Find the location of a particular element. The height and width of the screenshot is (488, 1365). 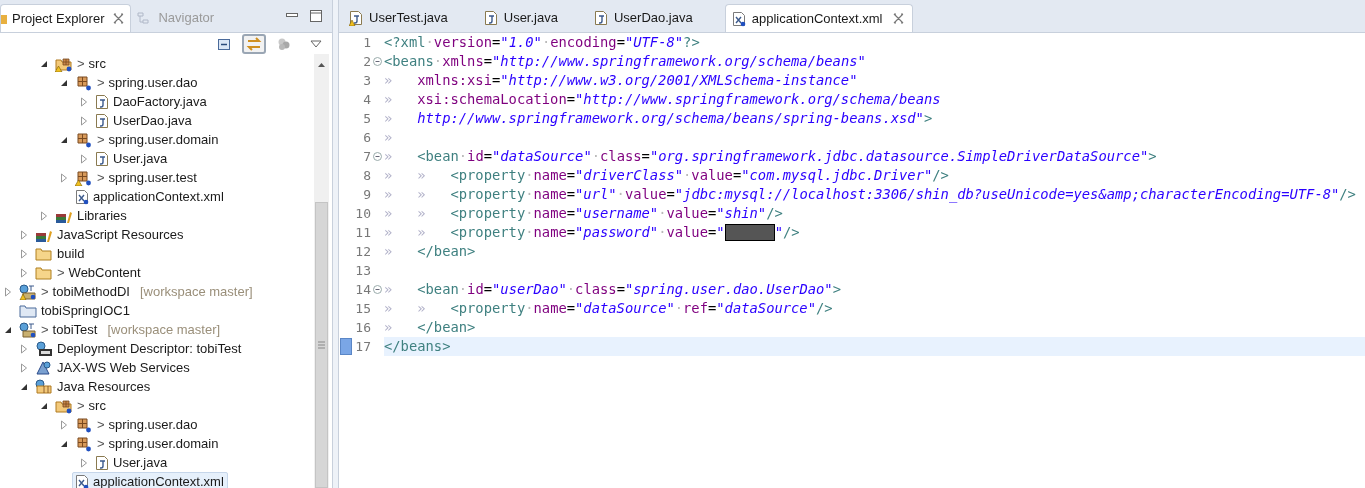

tree-item: Deployment Descriptor: tobiTest is located at coordinates (139, 348).